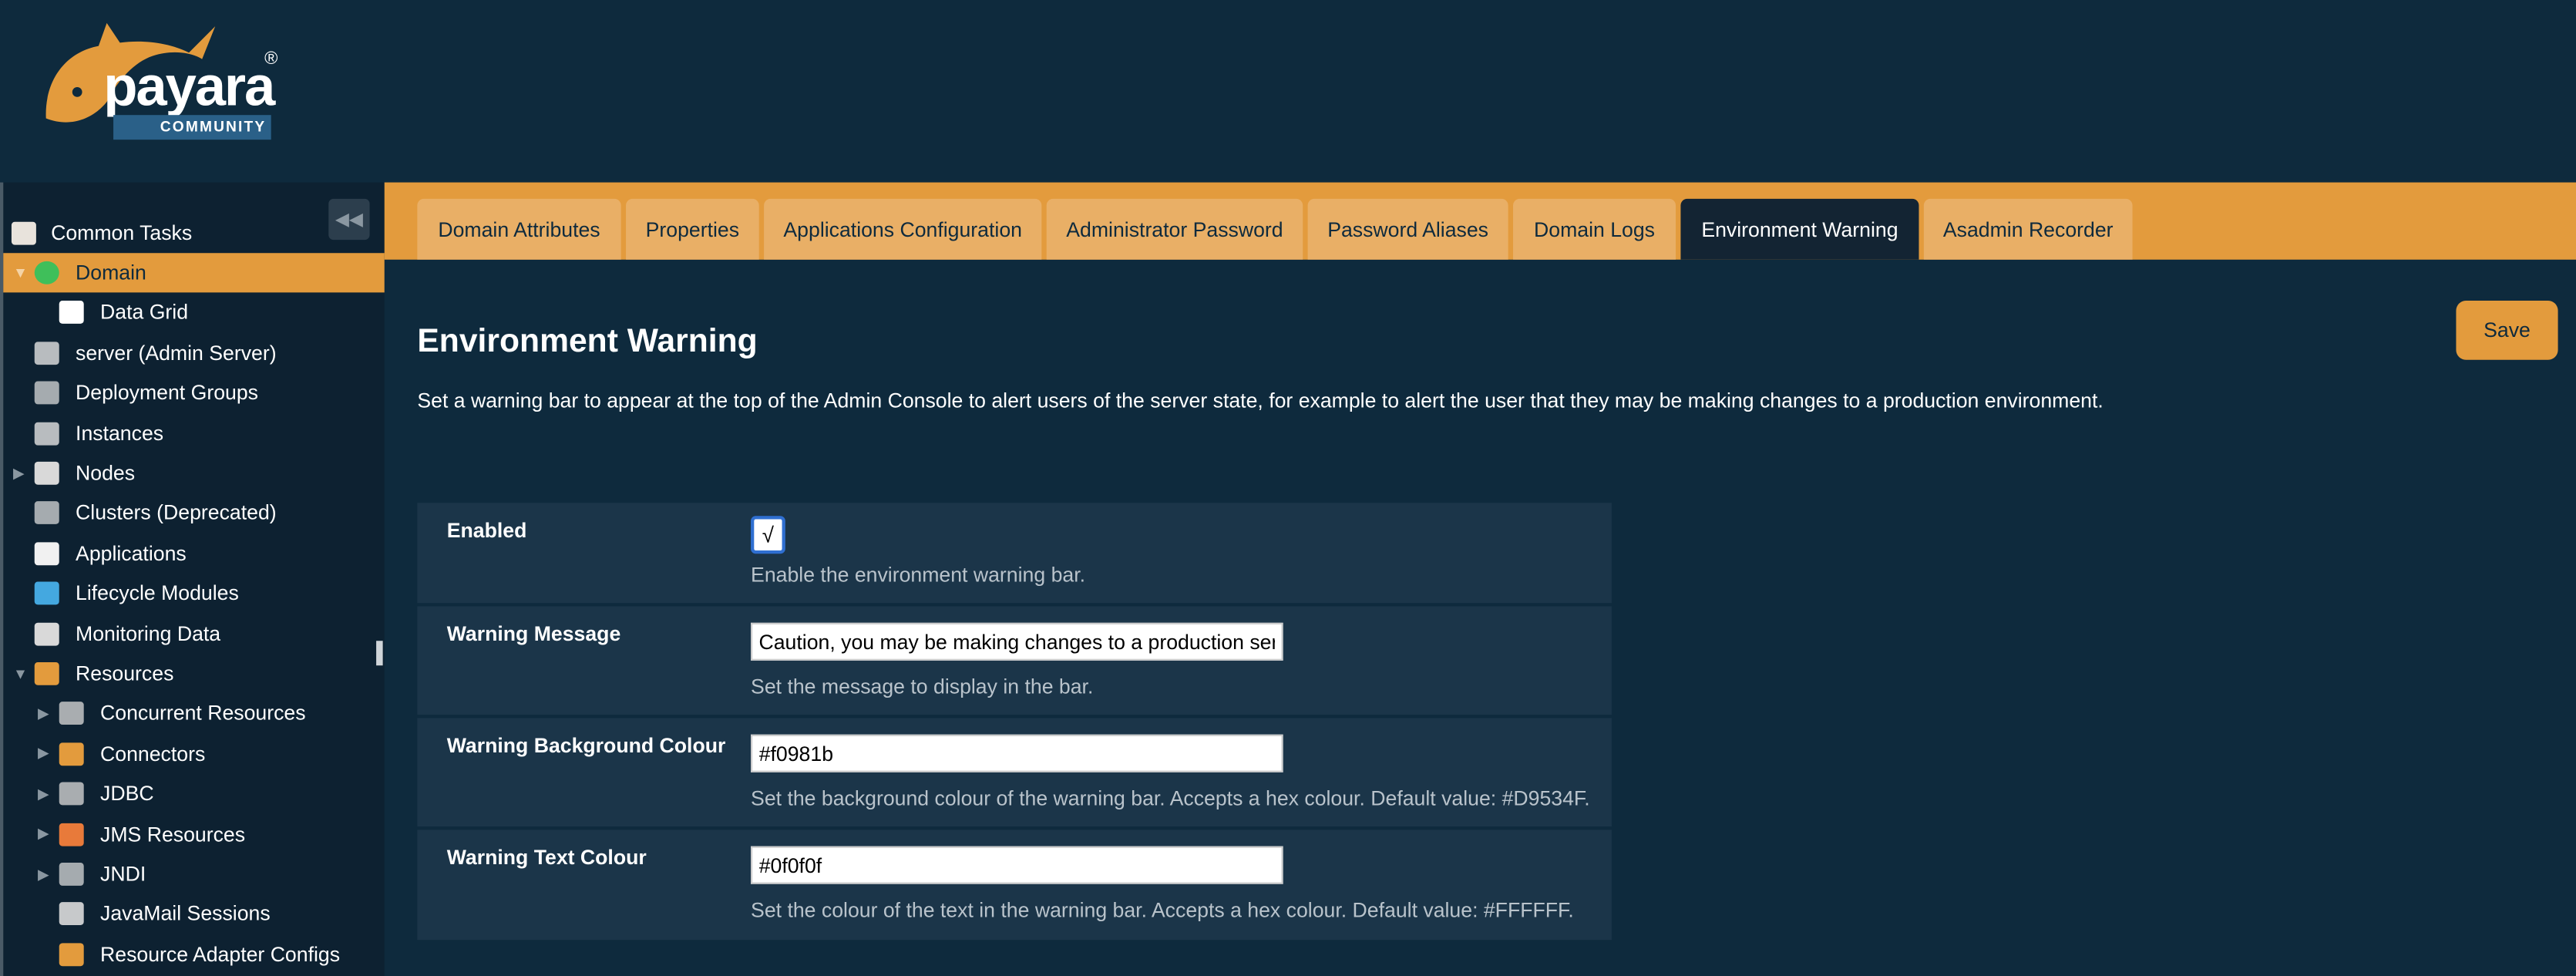  What do you see at coordinates (71, 313) in the screenshot?
I see `data-grid-icon` at bounding box center [71, 313].